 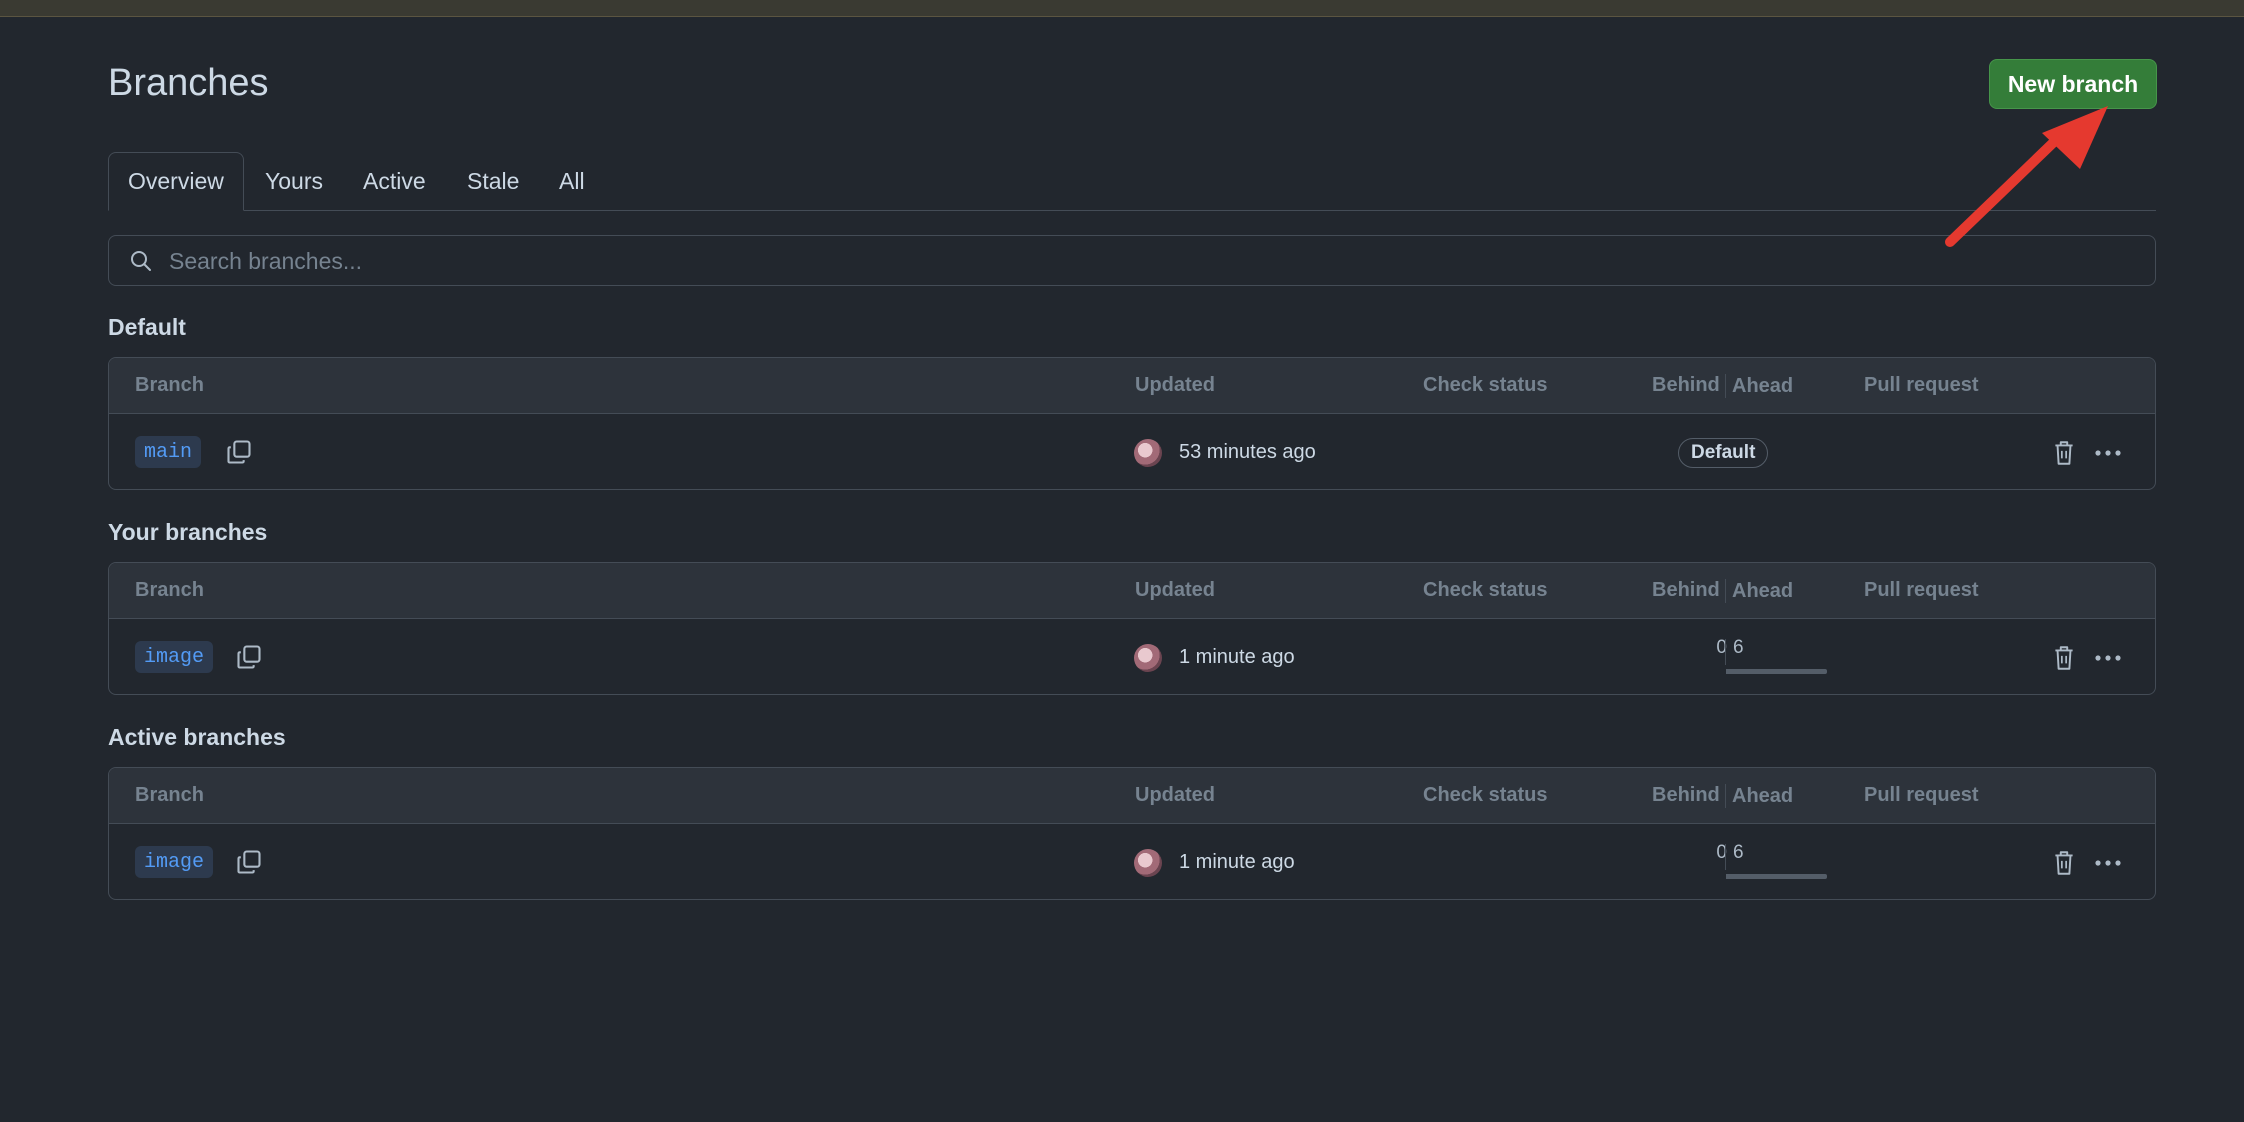 What do you see at coordinates (394, 181) in the screenshot?
I see `tab-active: Active` at bounding box center [394, 181].